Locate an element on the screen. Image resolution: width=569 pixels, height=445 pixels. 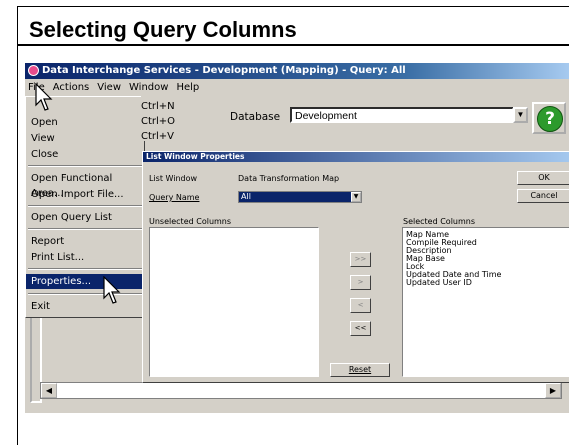
menu-item-report: Report is located at coordinates (85, 241).